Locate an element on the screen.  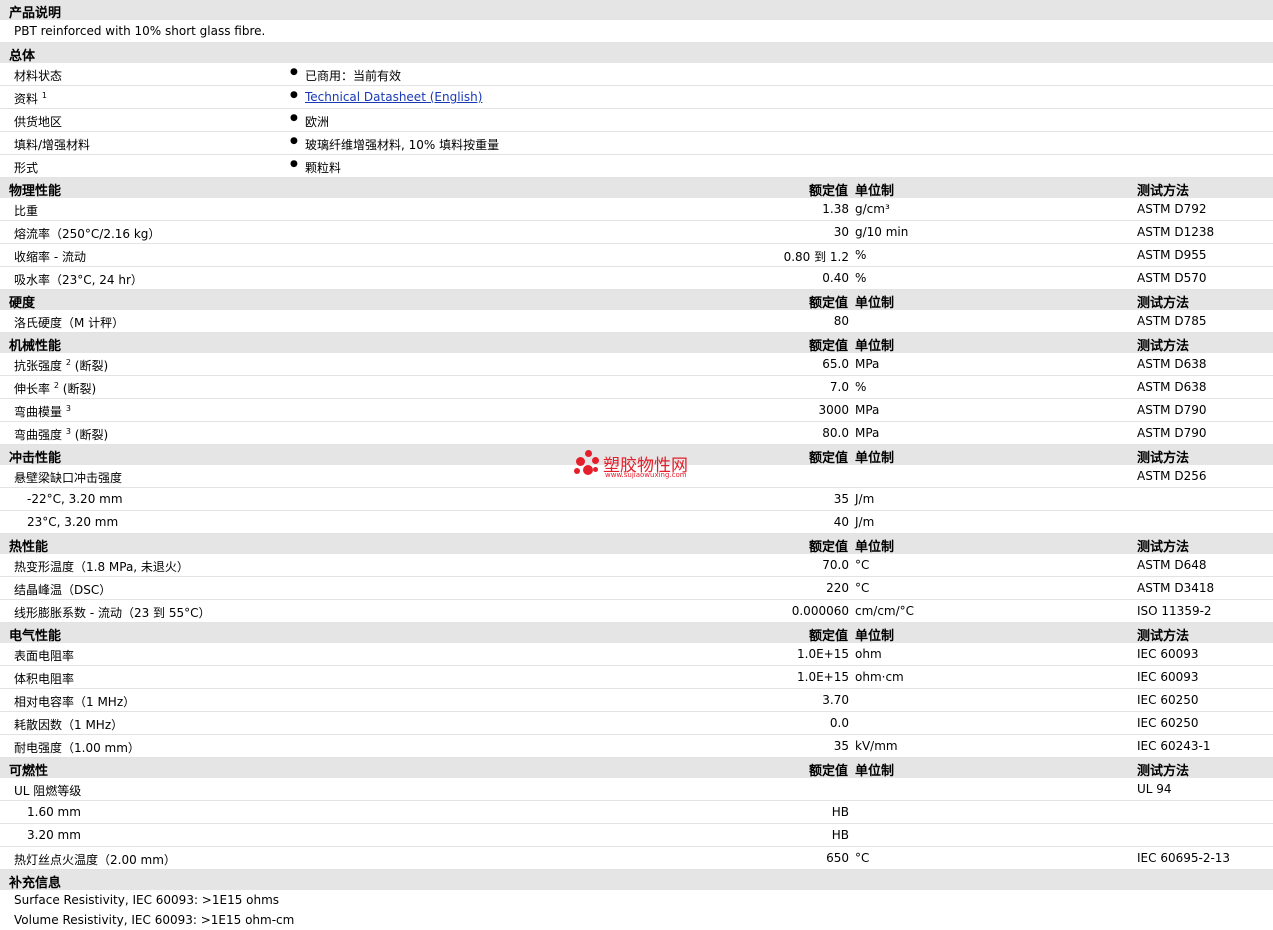
property-value: 1.0E+15 is located at coordinates (823, 677).